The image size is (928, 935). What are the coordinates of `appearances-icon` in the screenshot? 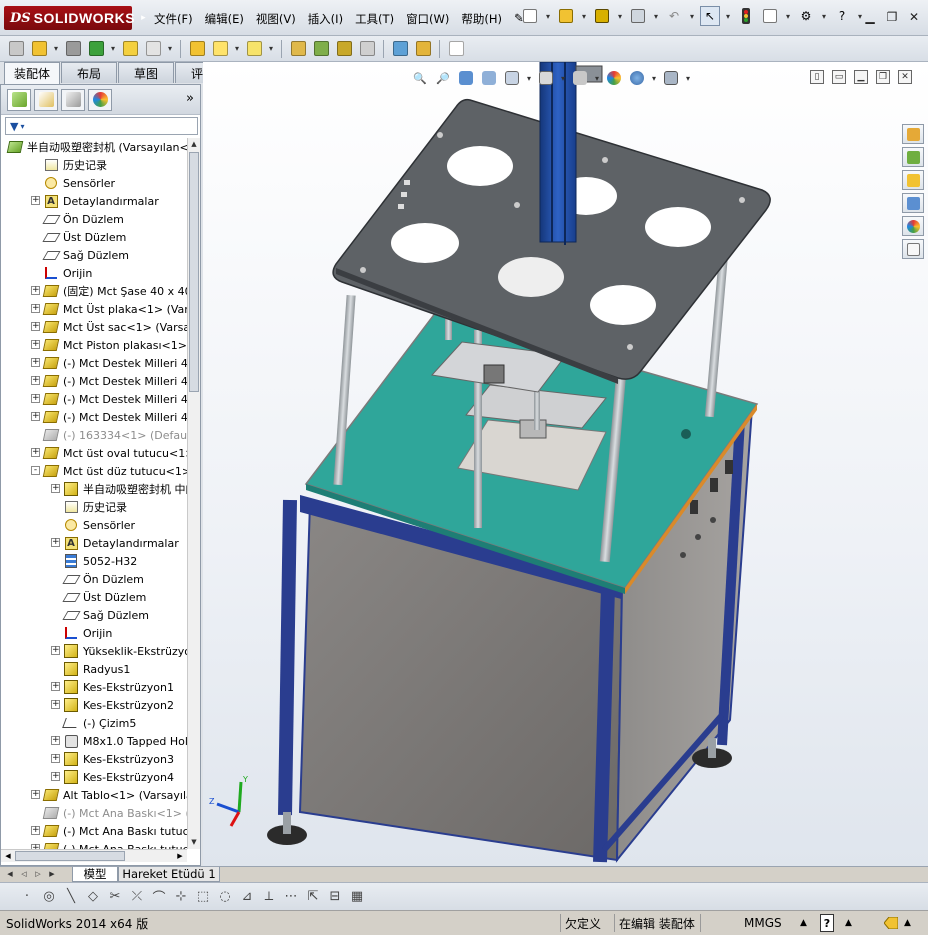 It's located at (913, 226).